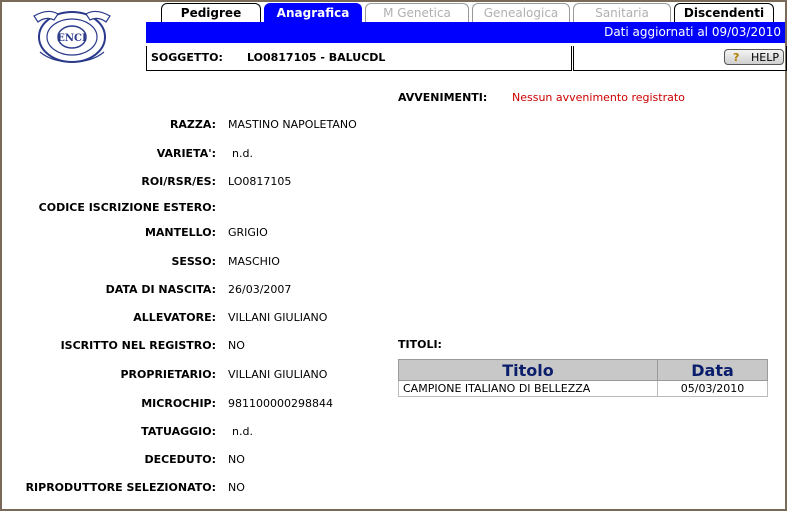  I want to click on tab-discendenti: Discendenti, so click(724, 12).